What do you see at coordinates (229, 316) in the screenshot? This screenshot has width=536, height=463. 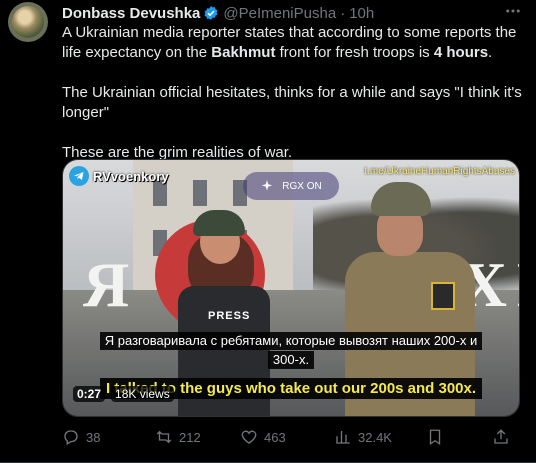 I see `press-label: PRESS` at bounding box center [229, 316].